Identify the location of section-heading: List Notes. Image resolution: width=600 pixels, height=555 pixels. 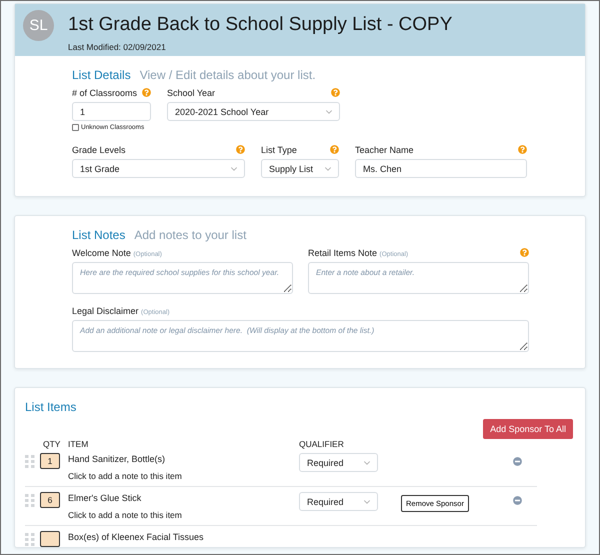
(99, 235).